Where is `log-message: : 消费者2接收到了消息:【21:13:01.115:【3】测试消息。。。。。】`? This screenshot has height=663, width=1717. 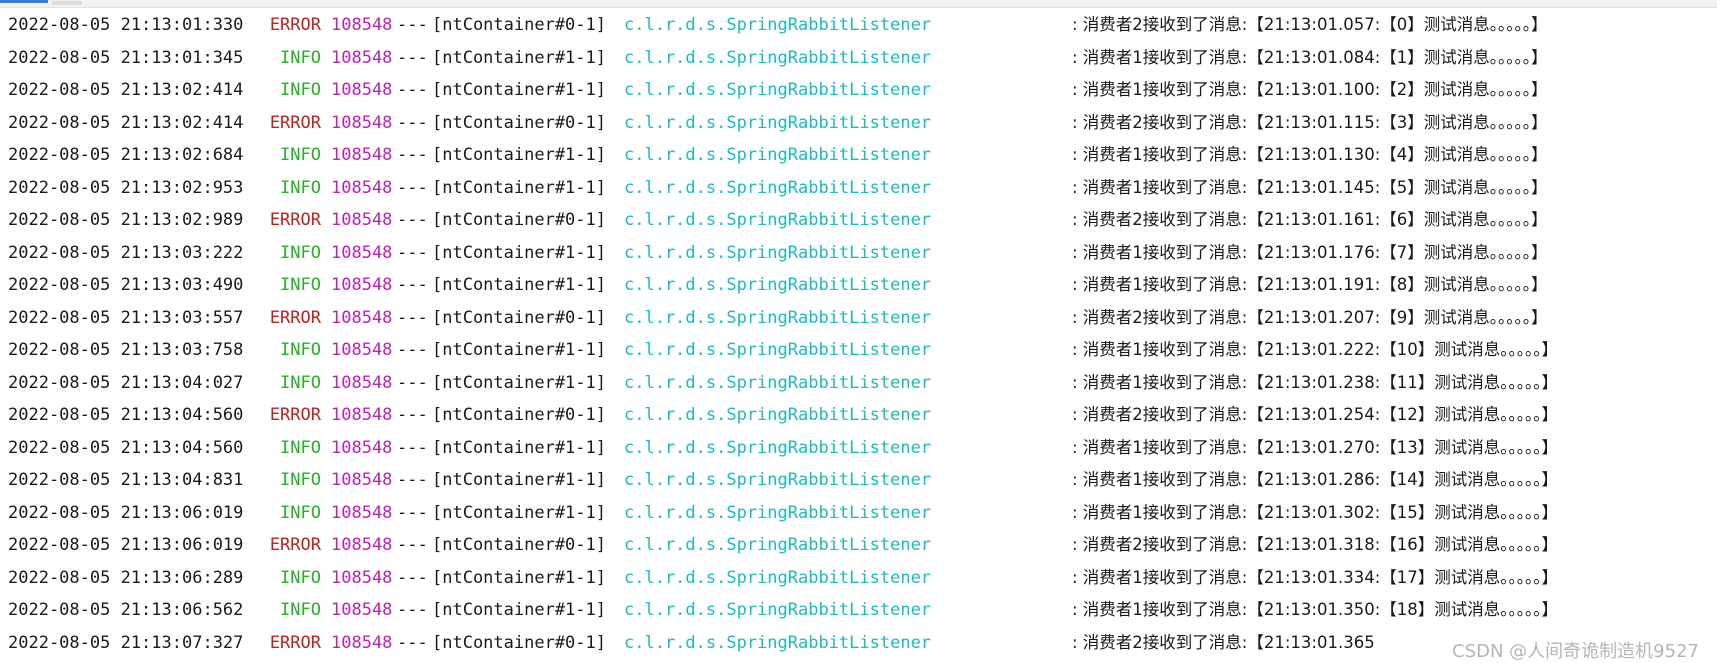 log-message: : 消费者2接收到了消息:【21:13:01.115:【3】测试消息。。。。。】 is located at coordinates (1310, 122).